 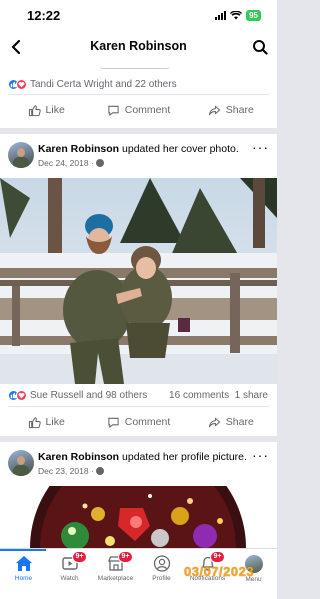 What do you see at coordinates (44, 15) in the screenshot?
I see `status-time: 12:22` at bounding box center [44, 15].